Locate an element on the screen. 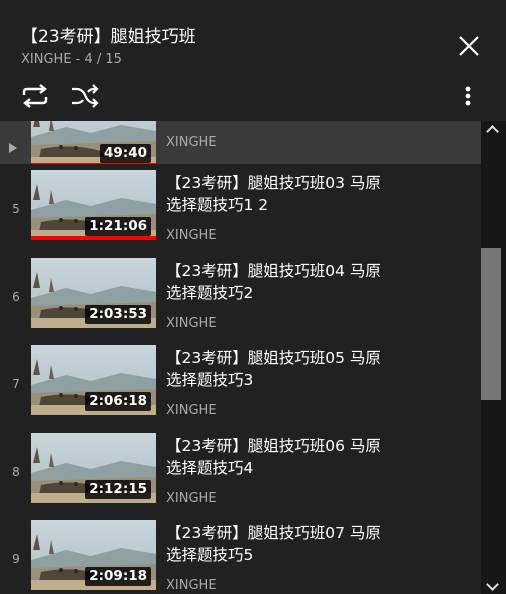 The image size is (506, 594). video-duration-badge: 2:03:53 is located at coordinates (118, 314).